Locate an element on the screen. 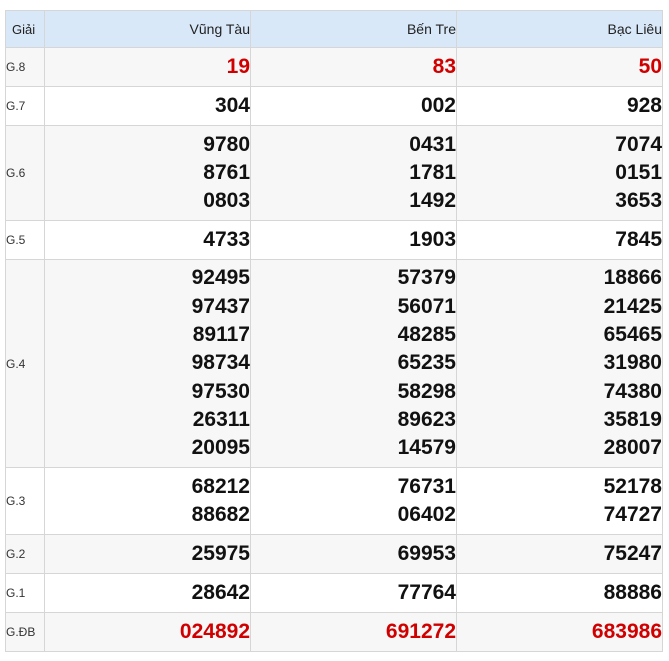 The height and width of the screenshot is (661, 669). result-cell-vung-tau: 19 is located at coordinates (147, 67).